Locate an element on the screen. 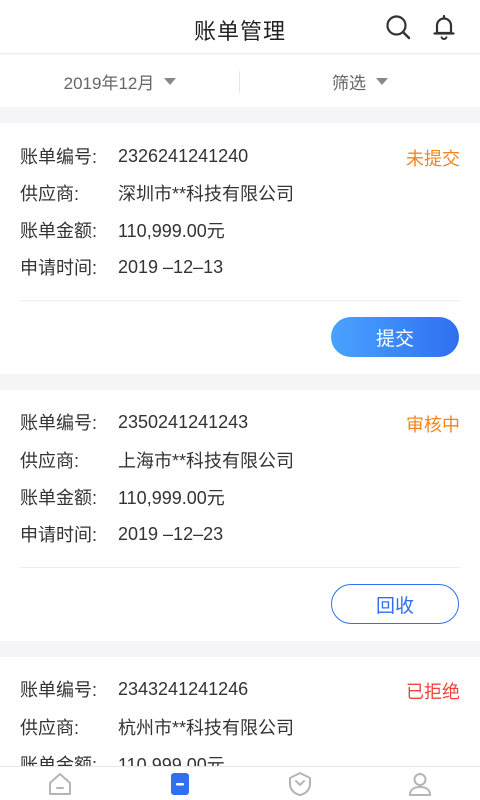 The width and height of the screenshot is (480, 800). user-icon is located at coordinates (420, 784).